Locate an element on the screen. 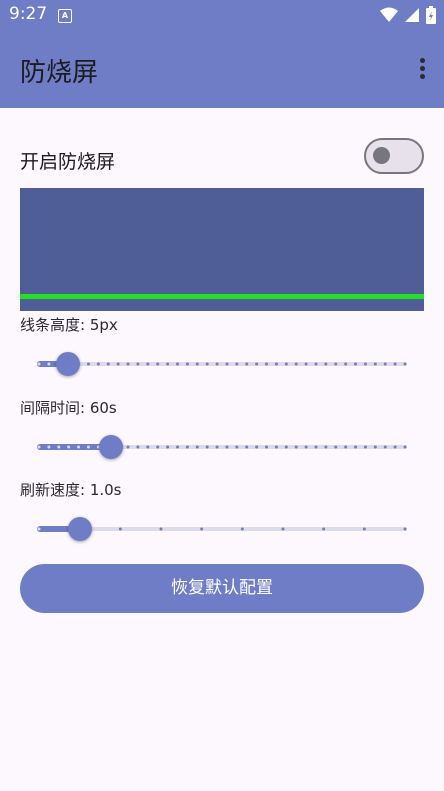 This screenshot has width=444, height=791. refresh-speed-slider is located at coordinates (222, 529).